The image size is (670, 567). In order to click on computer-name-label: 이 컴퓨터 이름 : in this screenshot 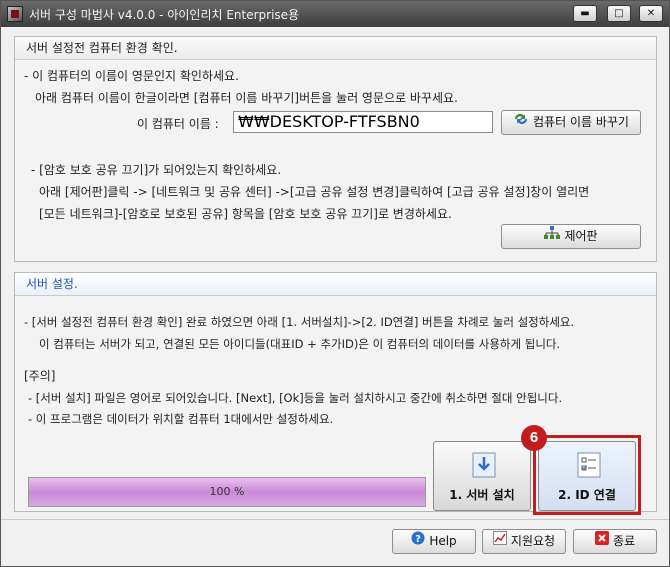, I will do `click(178, 124)`.